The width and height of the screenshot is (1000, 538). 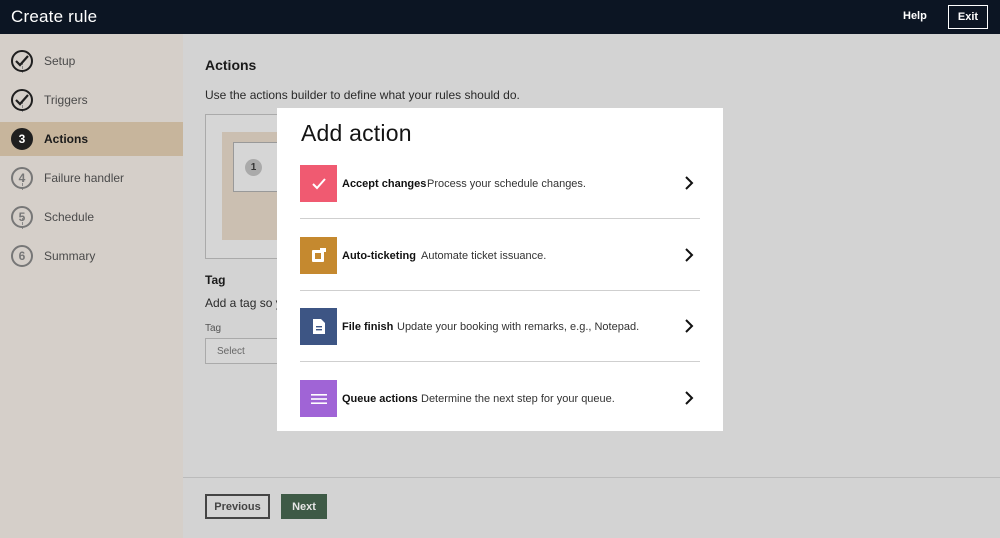 What do you see at coordinates (591, 477) in the screenshot?
I see `footer-divider` at bounding box center [591, 477].